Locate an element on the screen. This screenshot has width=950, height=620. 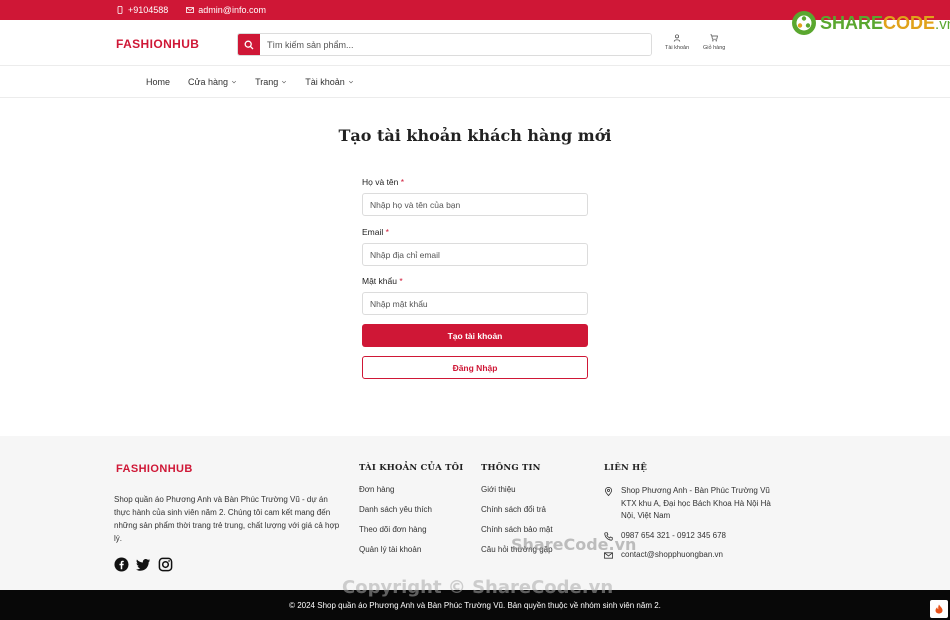
name-label-text: Họ và tên is located at coordinates (380, 182).